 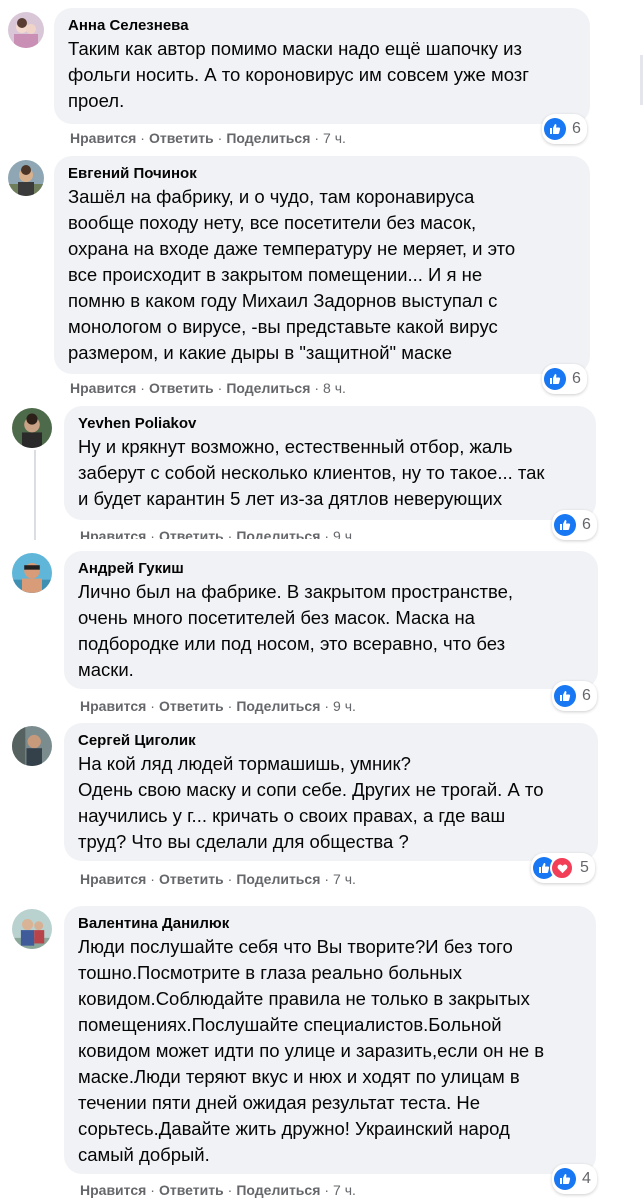 What do you see at coordinates (331, 569) in the screenshot?
I see `comment-author: Андрей Гукиш` at bounding box center [331, 569].